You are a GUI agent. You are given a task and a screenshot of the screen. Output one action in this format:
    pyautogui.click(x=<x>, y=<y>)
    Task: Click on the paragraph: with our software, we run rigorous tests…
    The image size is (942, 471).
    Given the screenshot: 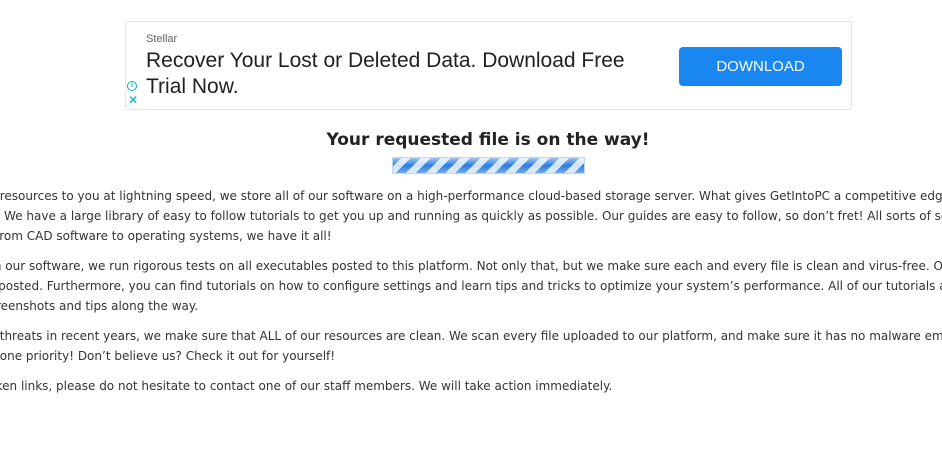 What is the action you would take?
    pyautogui.click(x=471, y=286)
    